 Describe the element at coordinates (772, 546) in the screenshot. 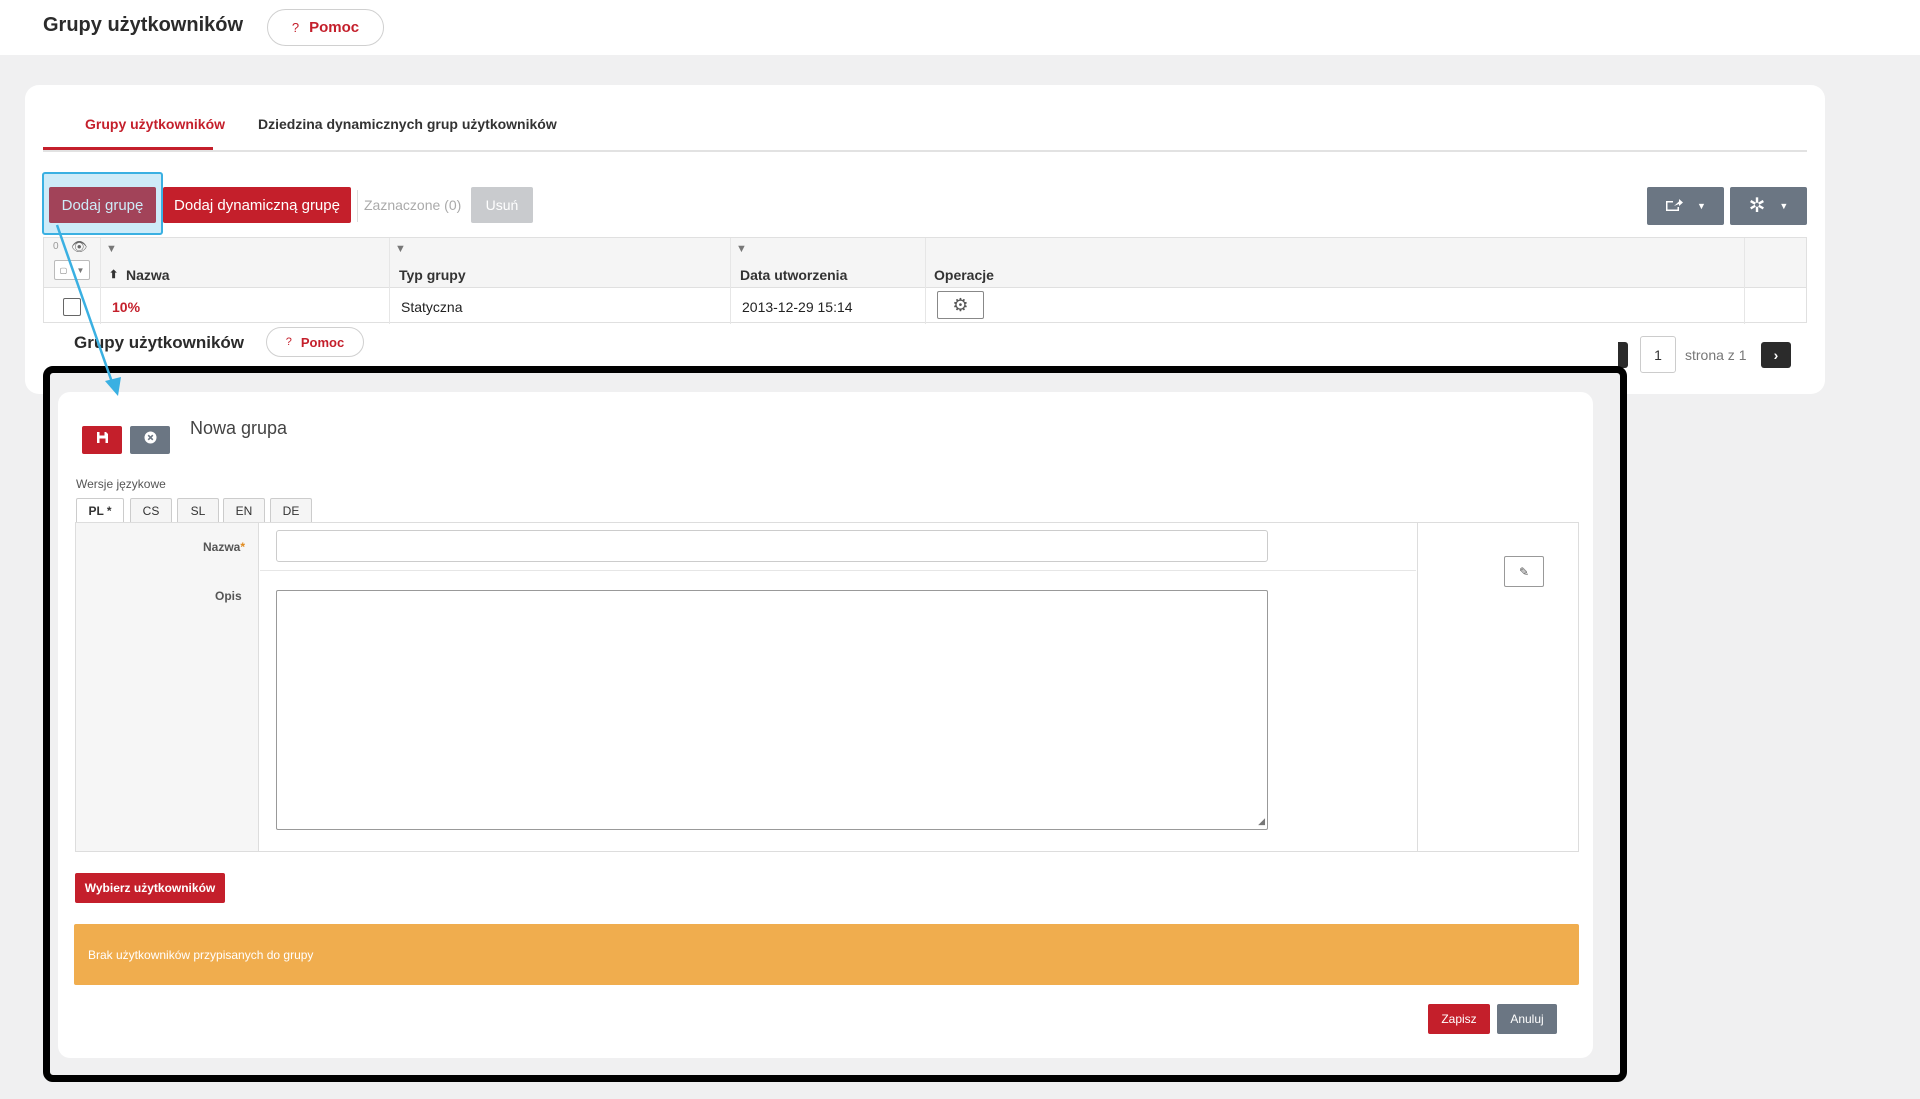

I see `name-input` at that location.